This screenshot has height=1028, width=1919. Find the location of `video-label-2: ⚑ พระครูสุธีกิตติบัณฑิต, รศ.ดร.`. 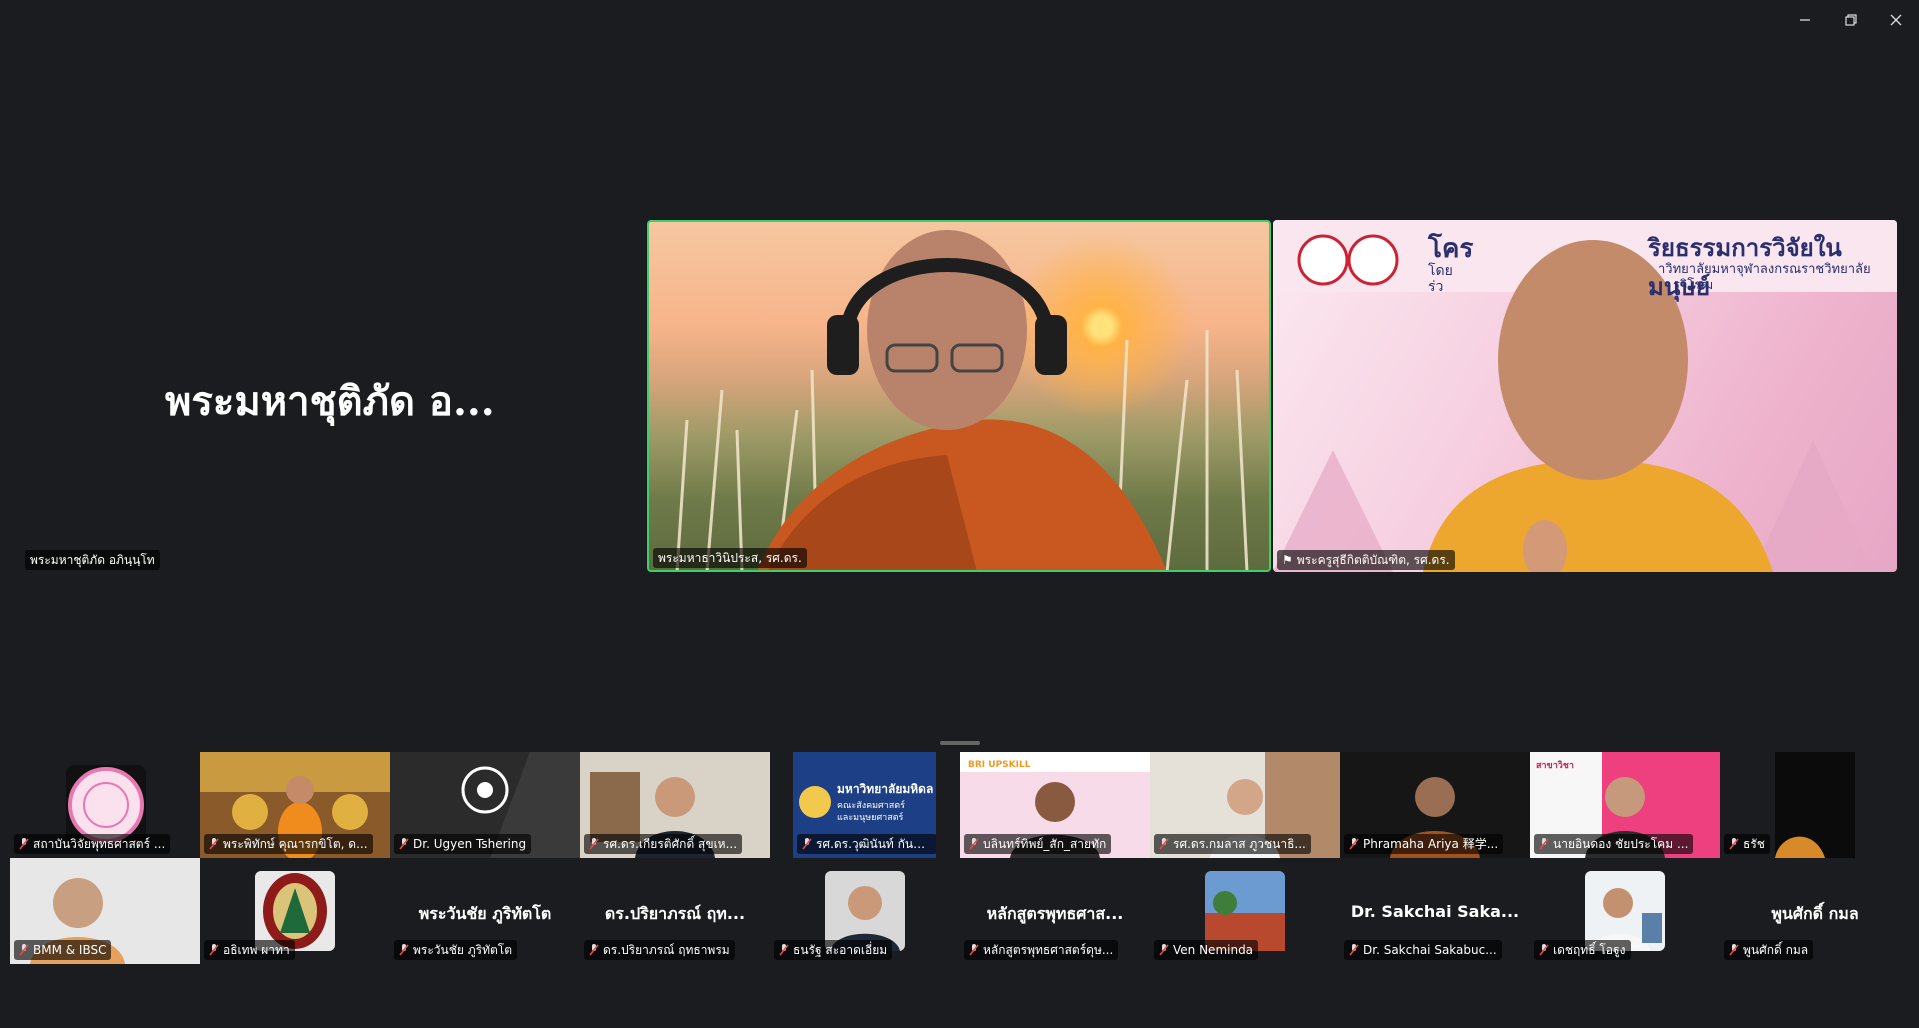

video-label-2: ⚑ พระครูสุธีกิตติบัณฑิต, รศ.ดร. is located at coordinates (1366, 560).